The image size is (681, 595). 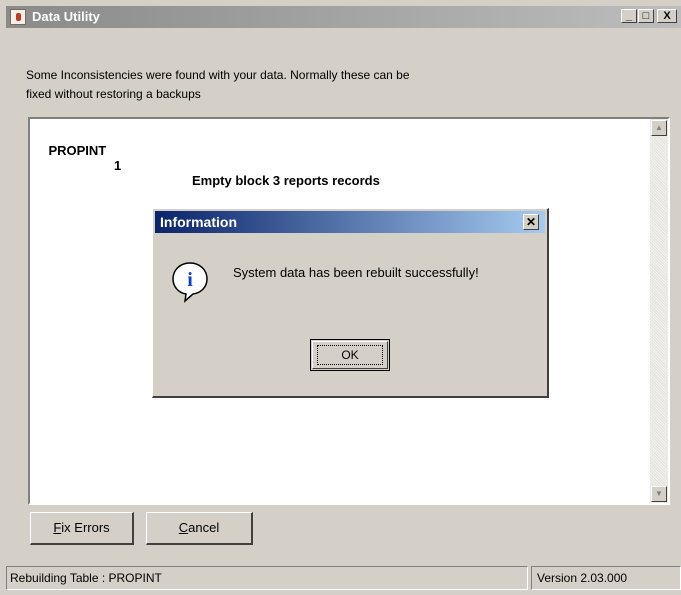 What do you see at coordinates (85, 527) in the screenshot?
I see `fix-errors-label: ix Errors` at bounding box center [85, 527].